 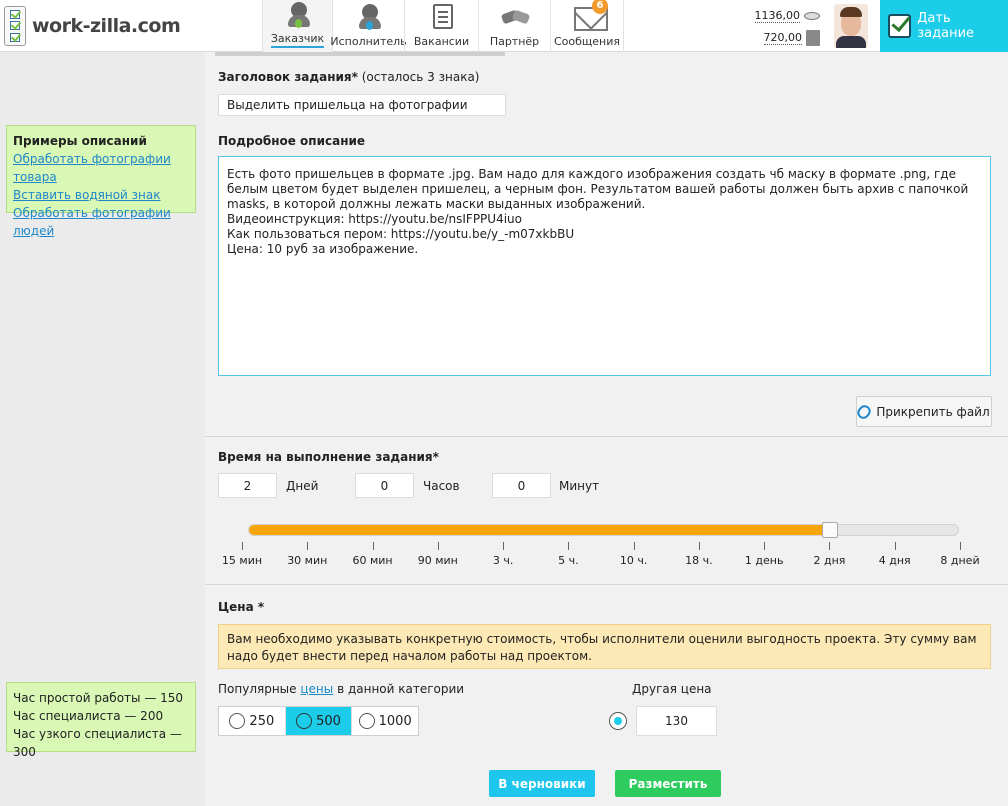 I want to click on nav-freelancer: Исполнитель, so click(x=368, y=26).